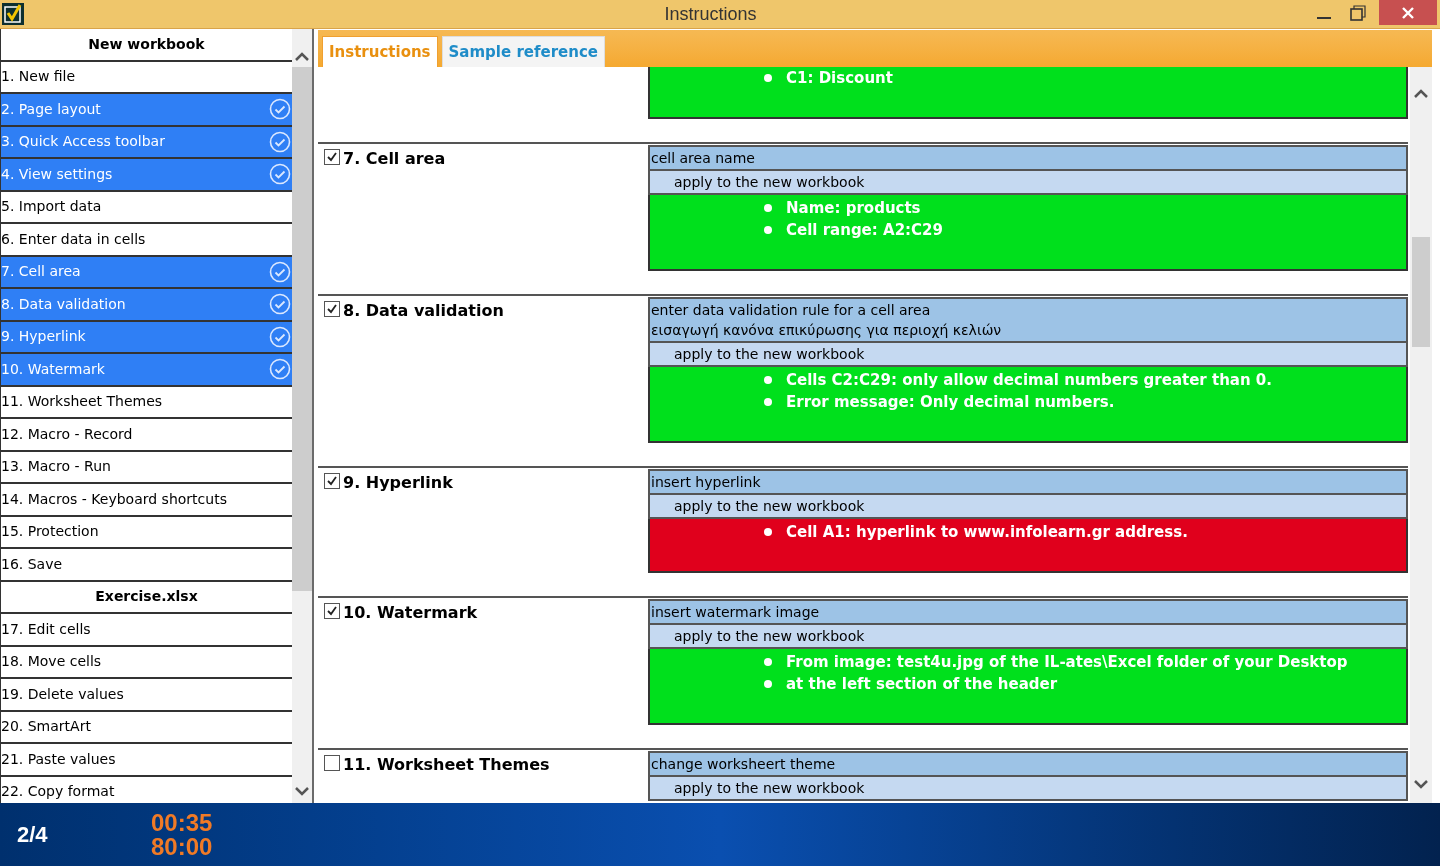 This screenshot has width=1440, height=866. Describe the element at coordinates (33, 835) in the screenshot. I see `progress-counter: 2/4` at that location.